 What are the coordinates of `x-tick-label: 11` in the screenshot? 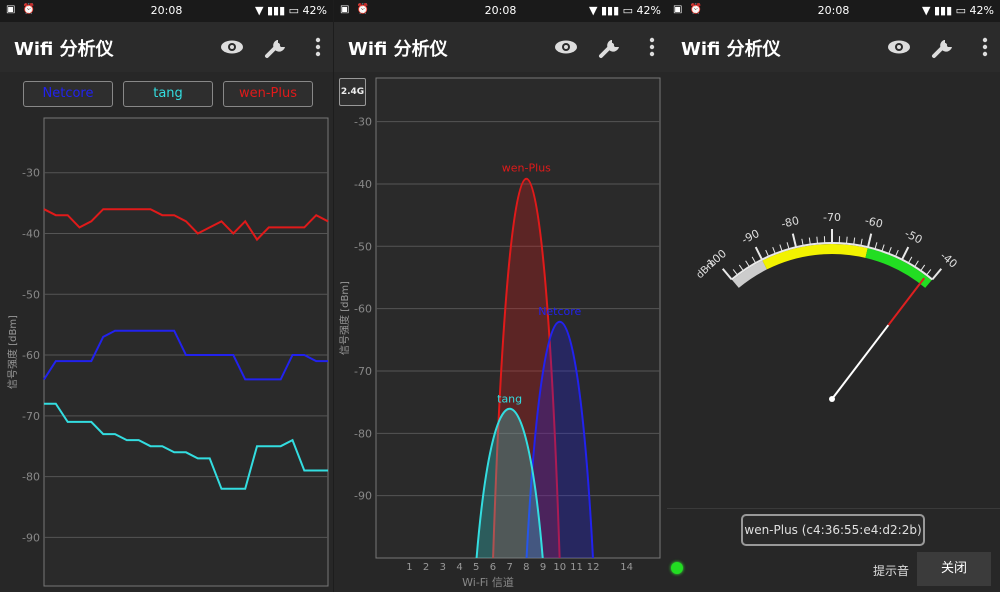 It's located at (576, 567).